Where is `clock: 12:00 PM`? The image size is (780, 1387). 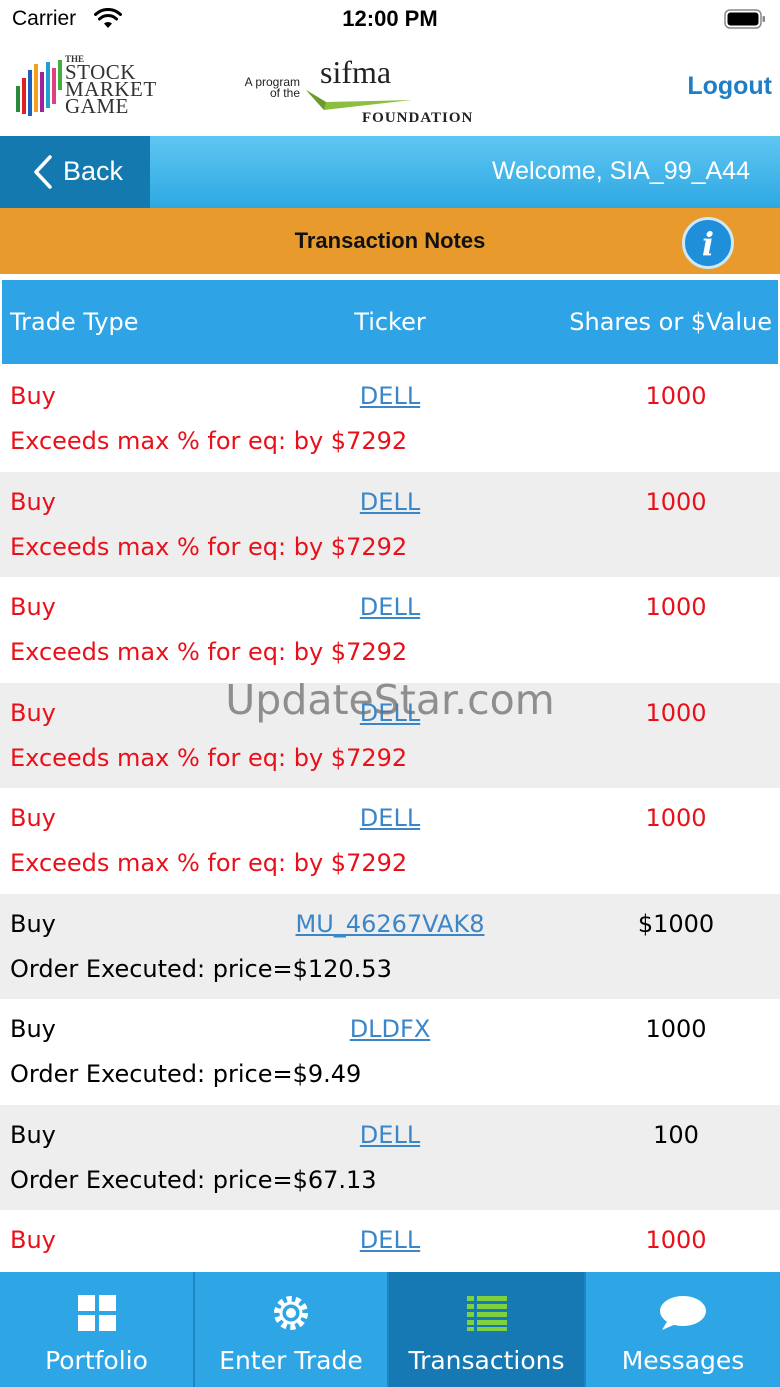 clock: 12:00 PM is located at coordinates (390, 18).